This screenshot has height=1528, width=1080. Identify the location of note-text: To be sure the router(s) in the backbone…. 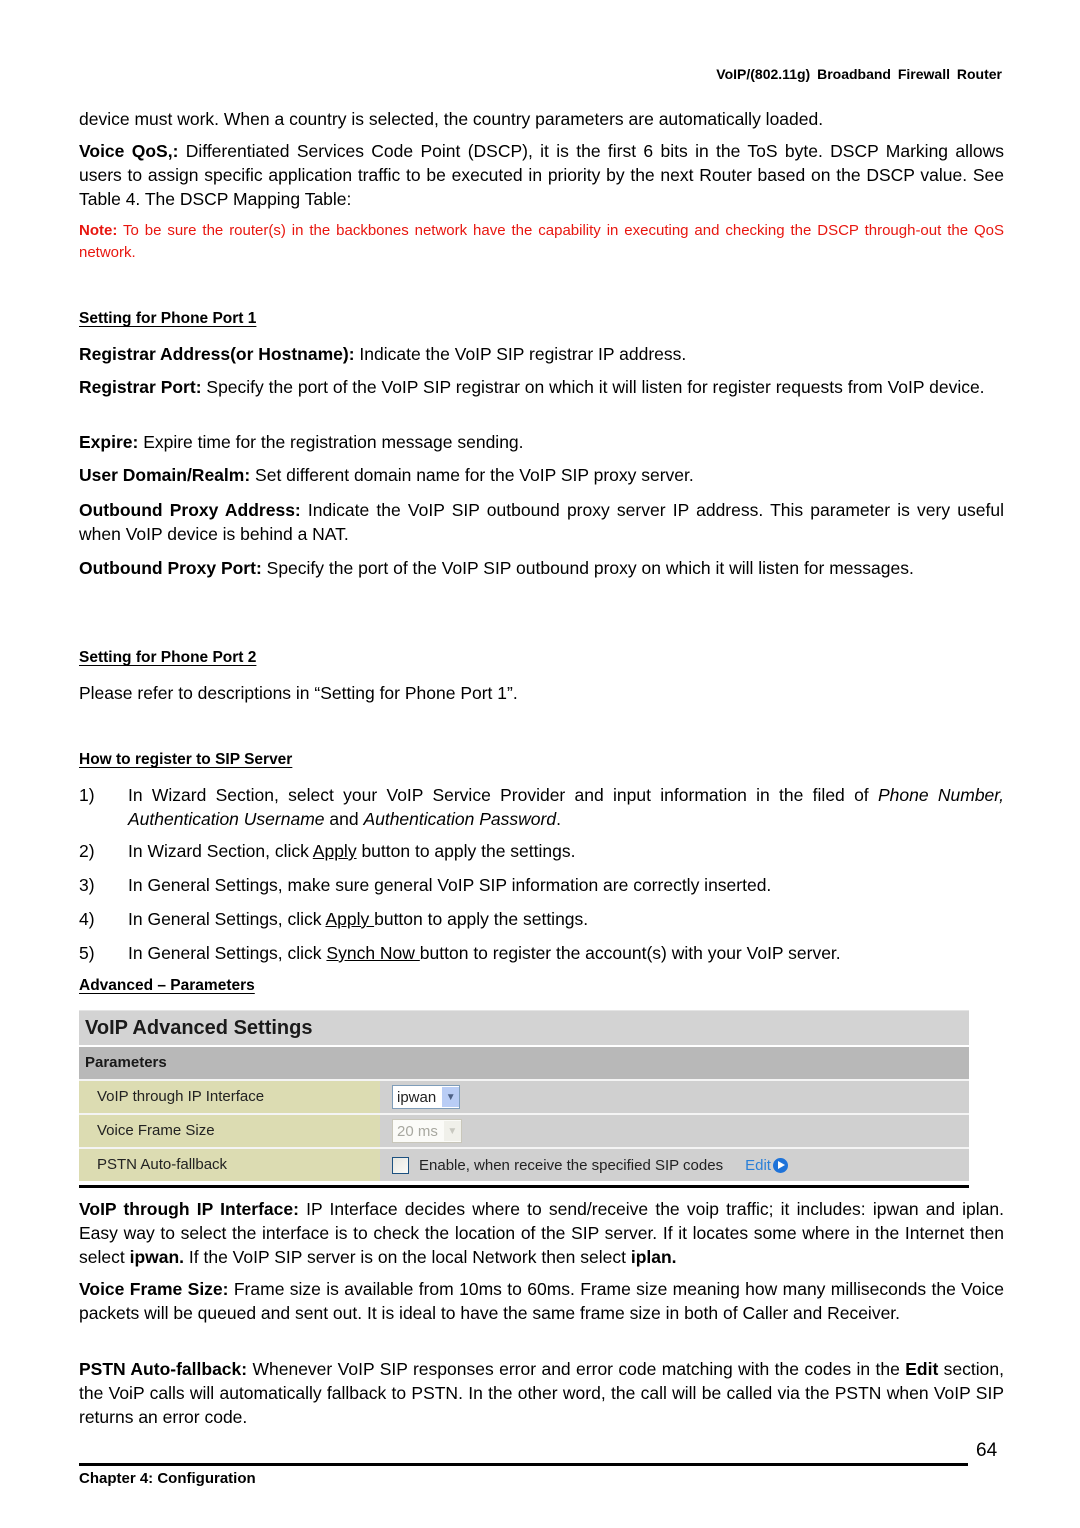
(541, 241).